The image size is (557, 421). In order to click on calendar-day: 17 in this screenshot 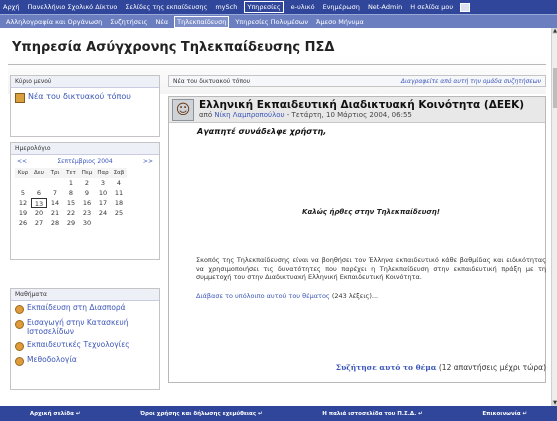, I will do `click(103, 203)`.